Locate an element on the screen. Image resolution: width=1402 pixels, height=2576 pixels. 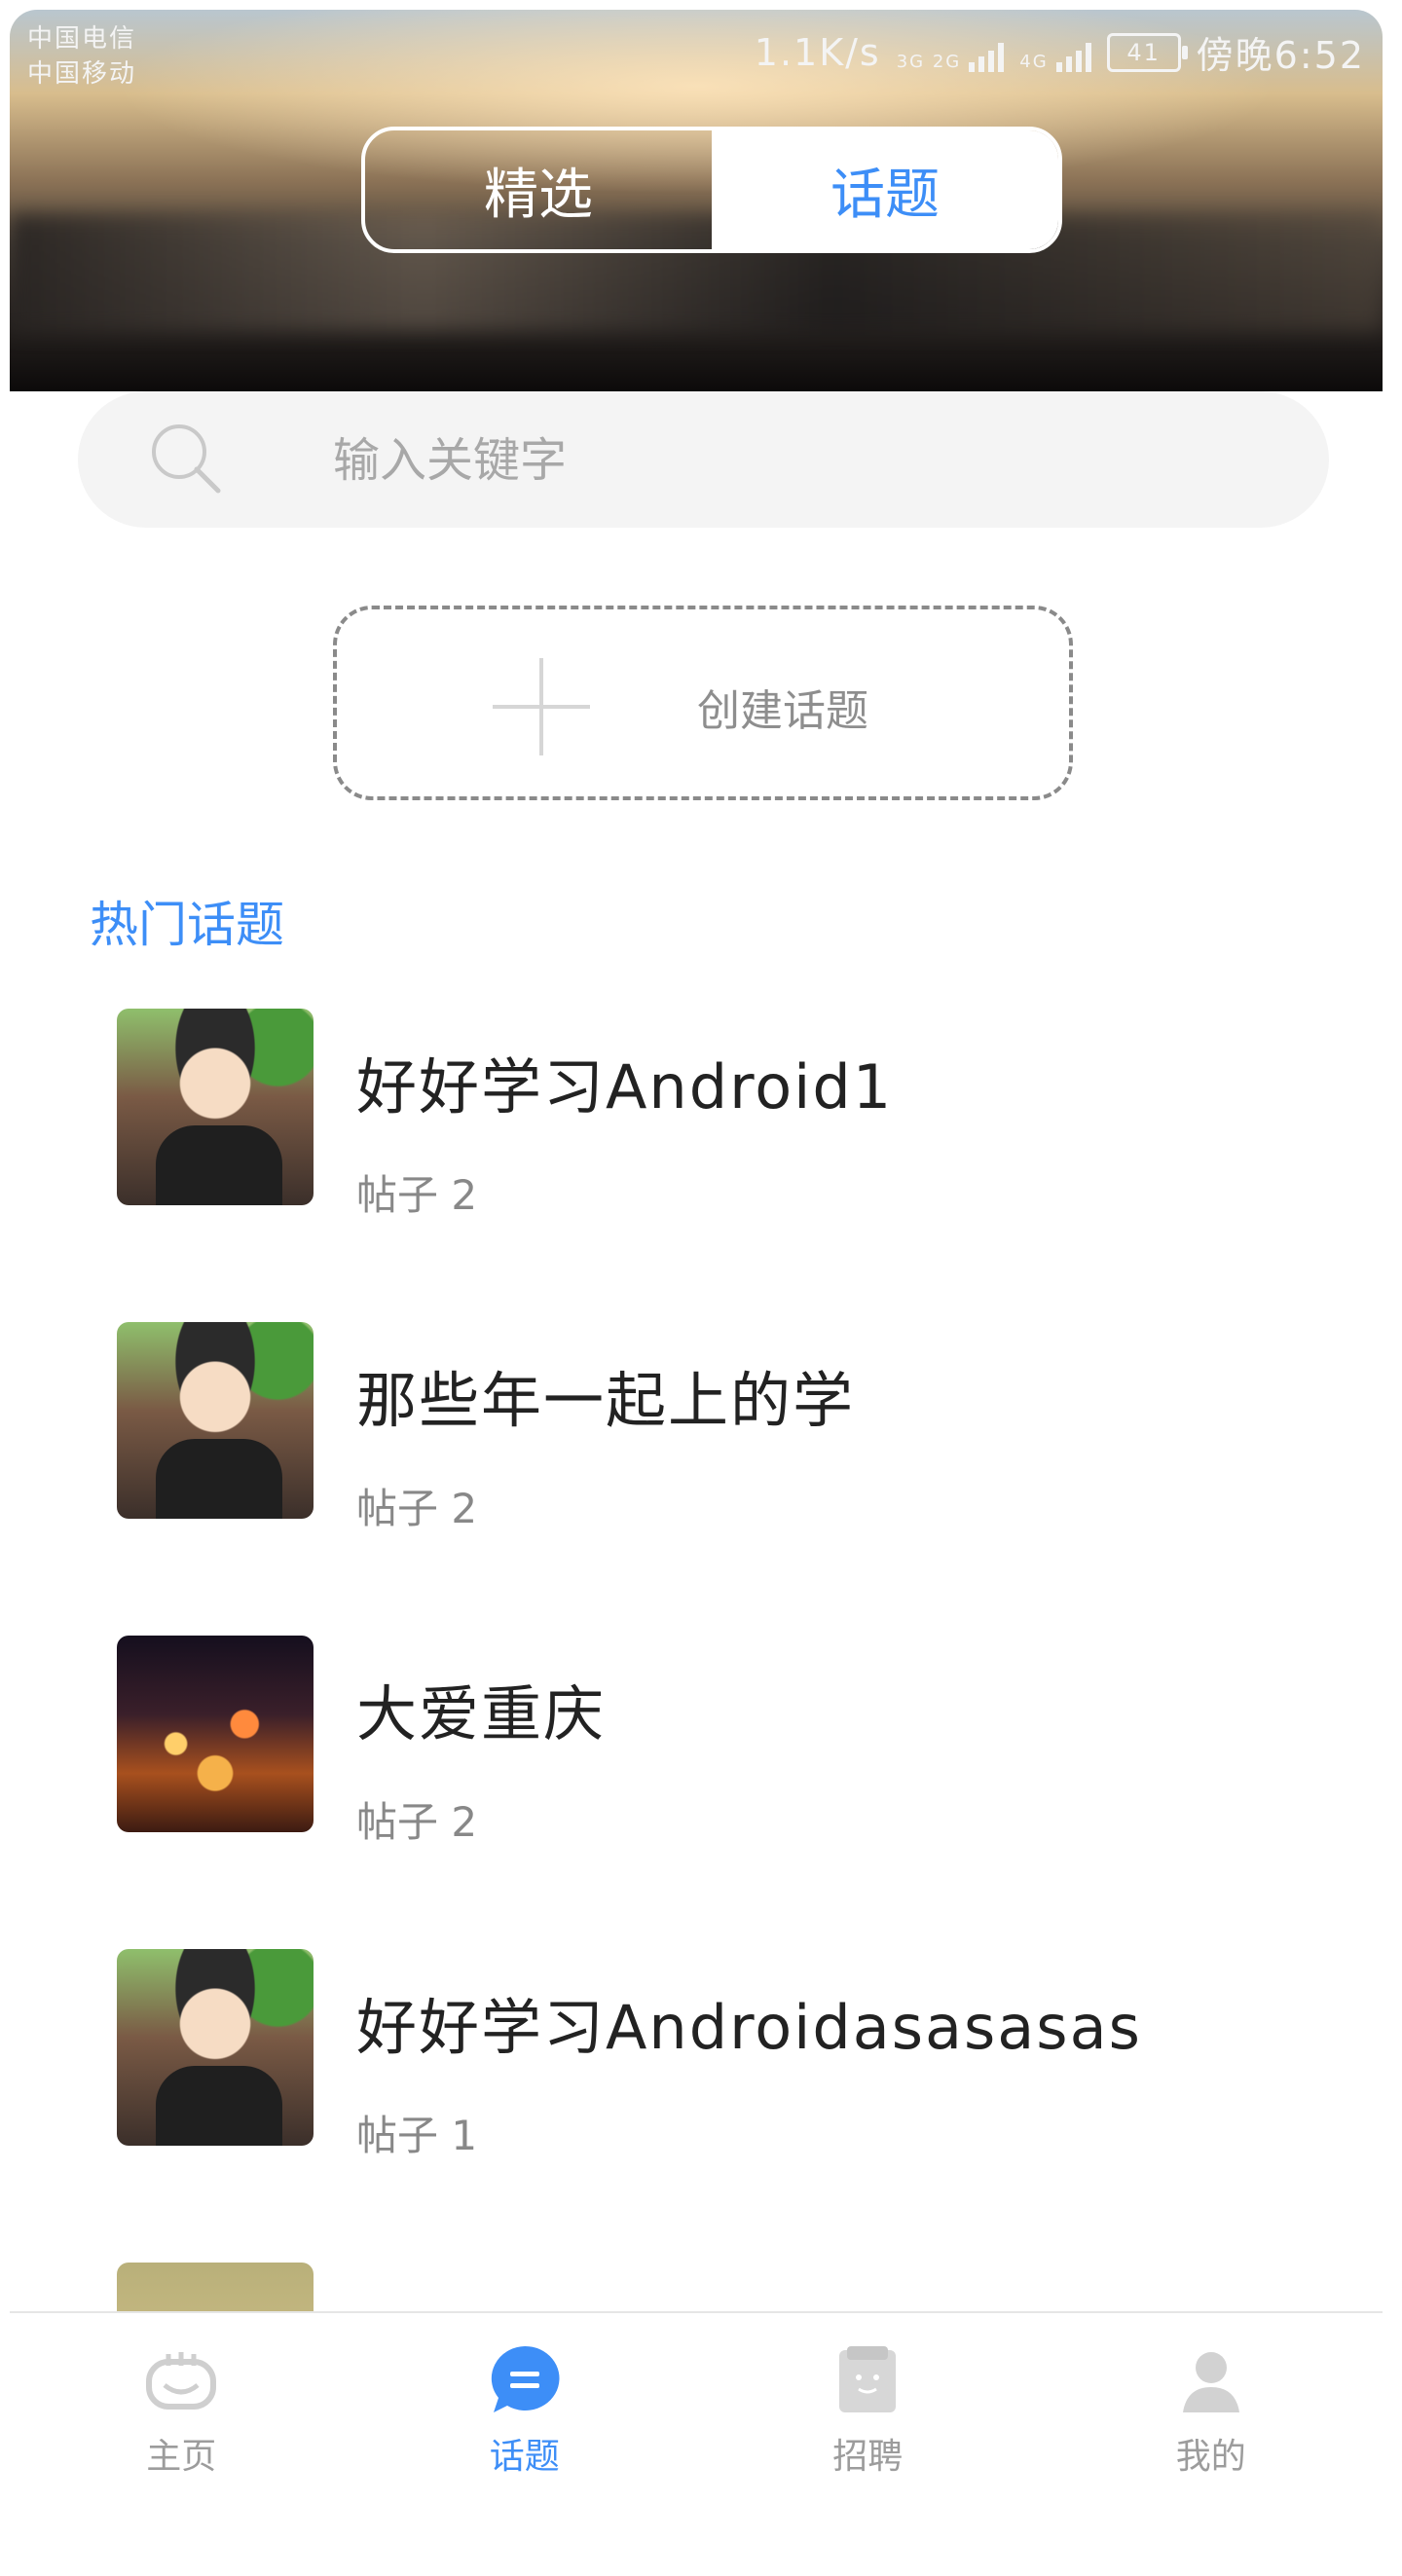
carrier-label-2: 中国移动 is located at coordinates (82, 74).